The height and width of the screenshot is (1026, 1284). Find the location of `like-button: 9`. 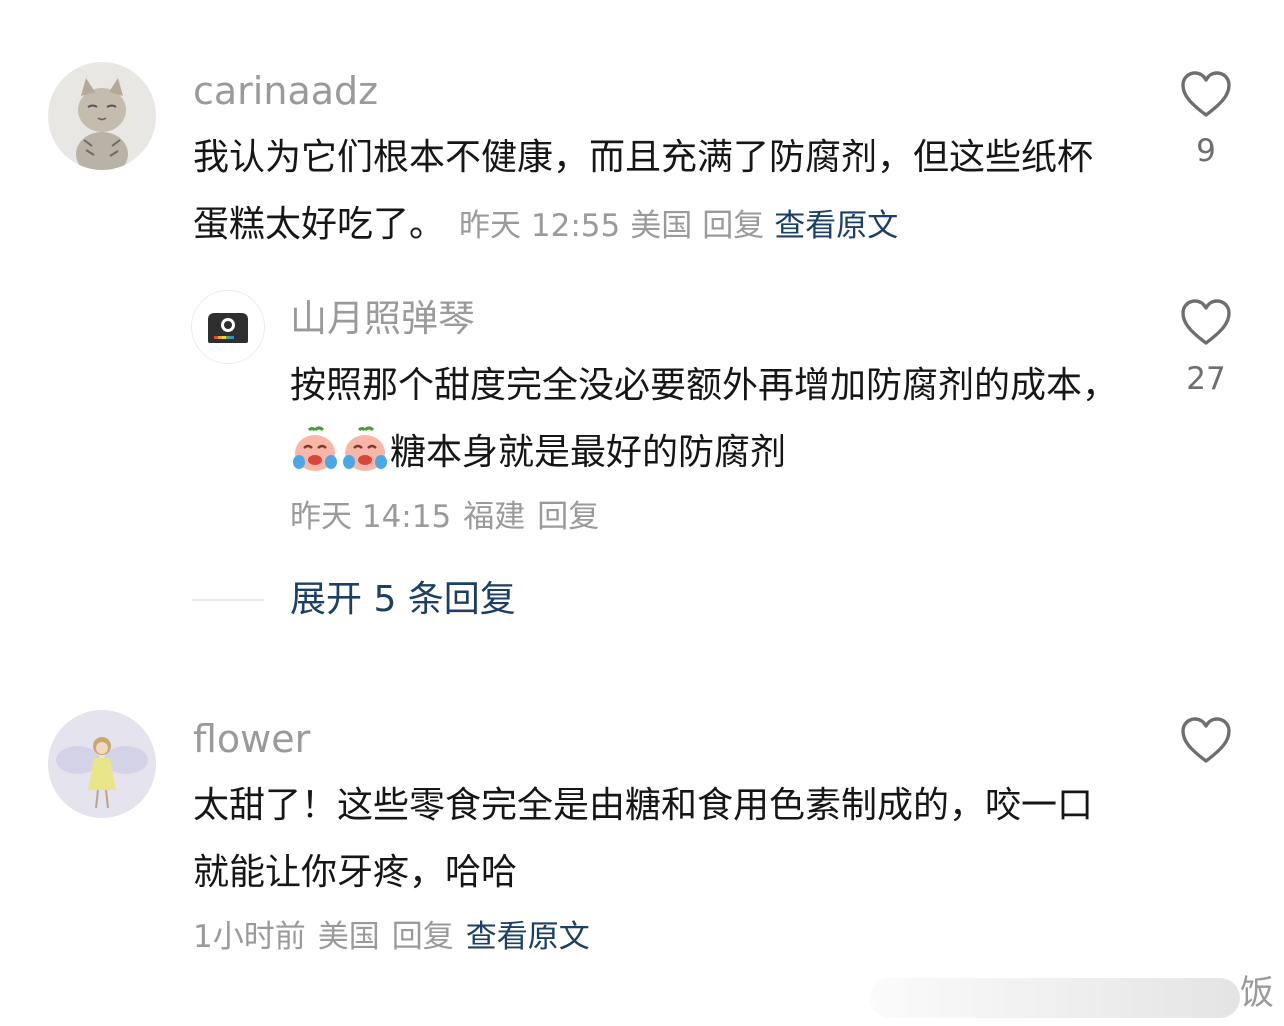

like-button: 9 is located at coordinates (1206, 118).